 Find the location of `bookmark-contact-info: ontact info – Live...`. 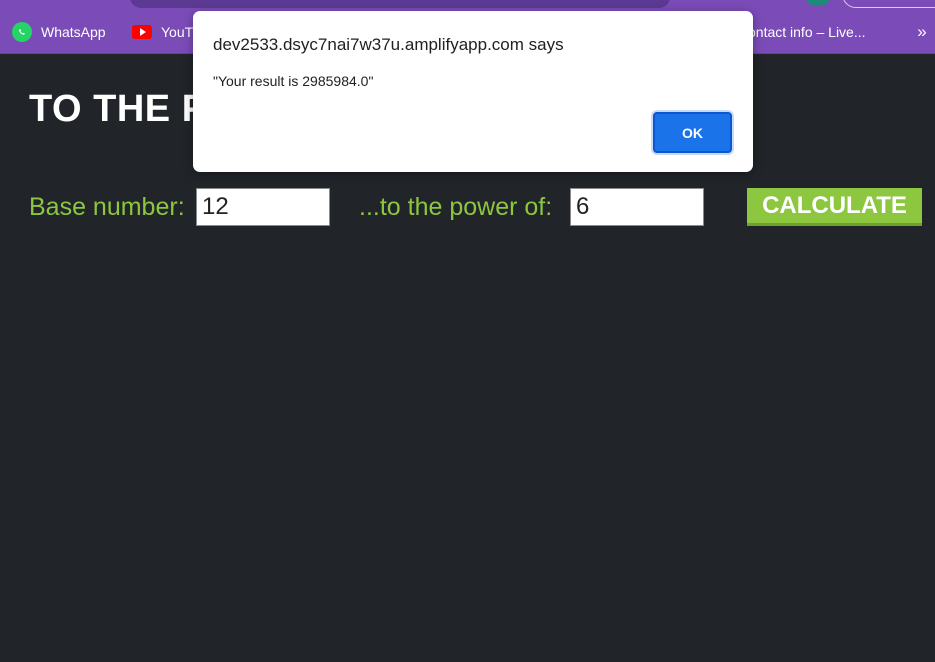

bookmark-contact-info: ontact info – Live... is located at coordinates (807, 32).